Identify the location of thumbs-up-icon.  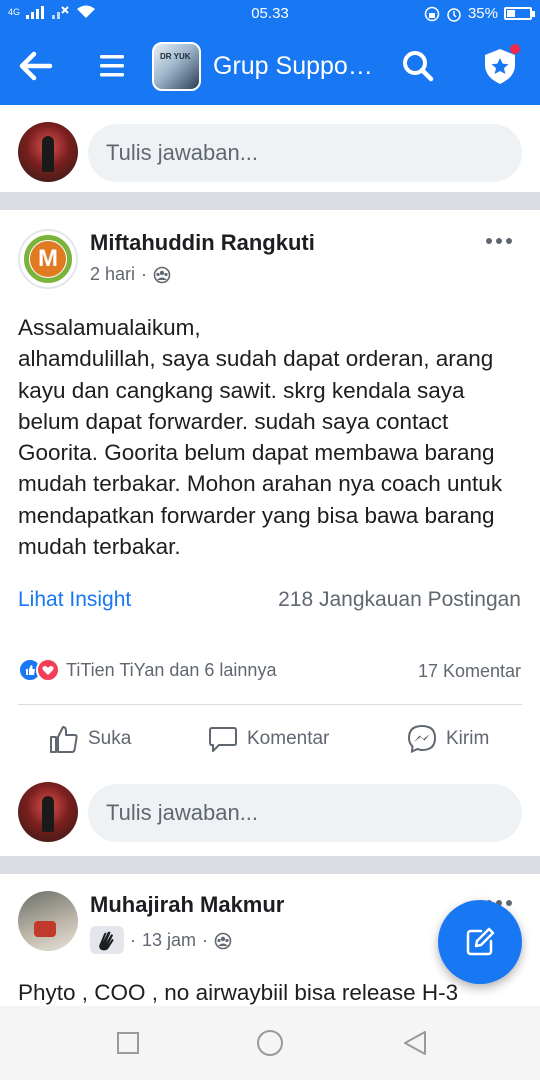
(64, 739).